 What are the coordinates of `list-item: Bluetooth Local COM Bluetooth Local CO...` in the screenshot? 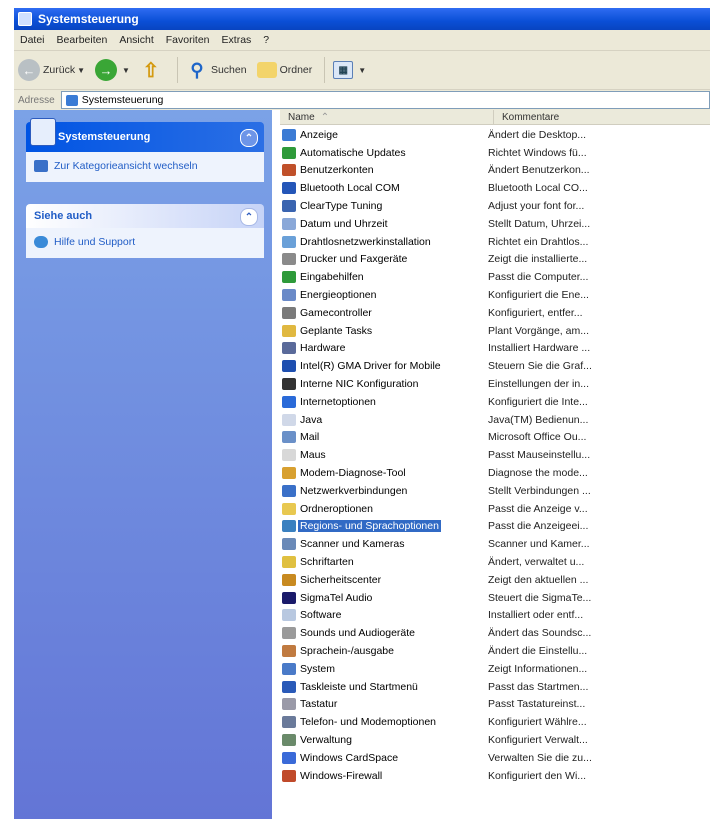 It's located at (496, 188).